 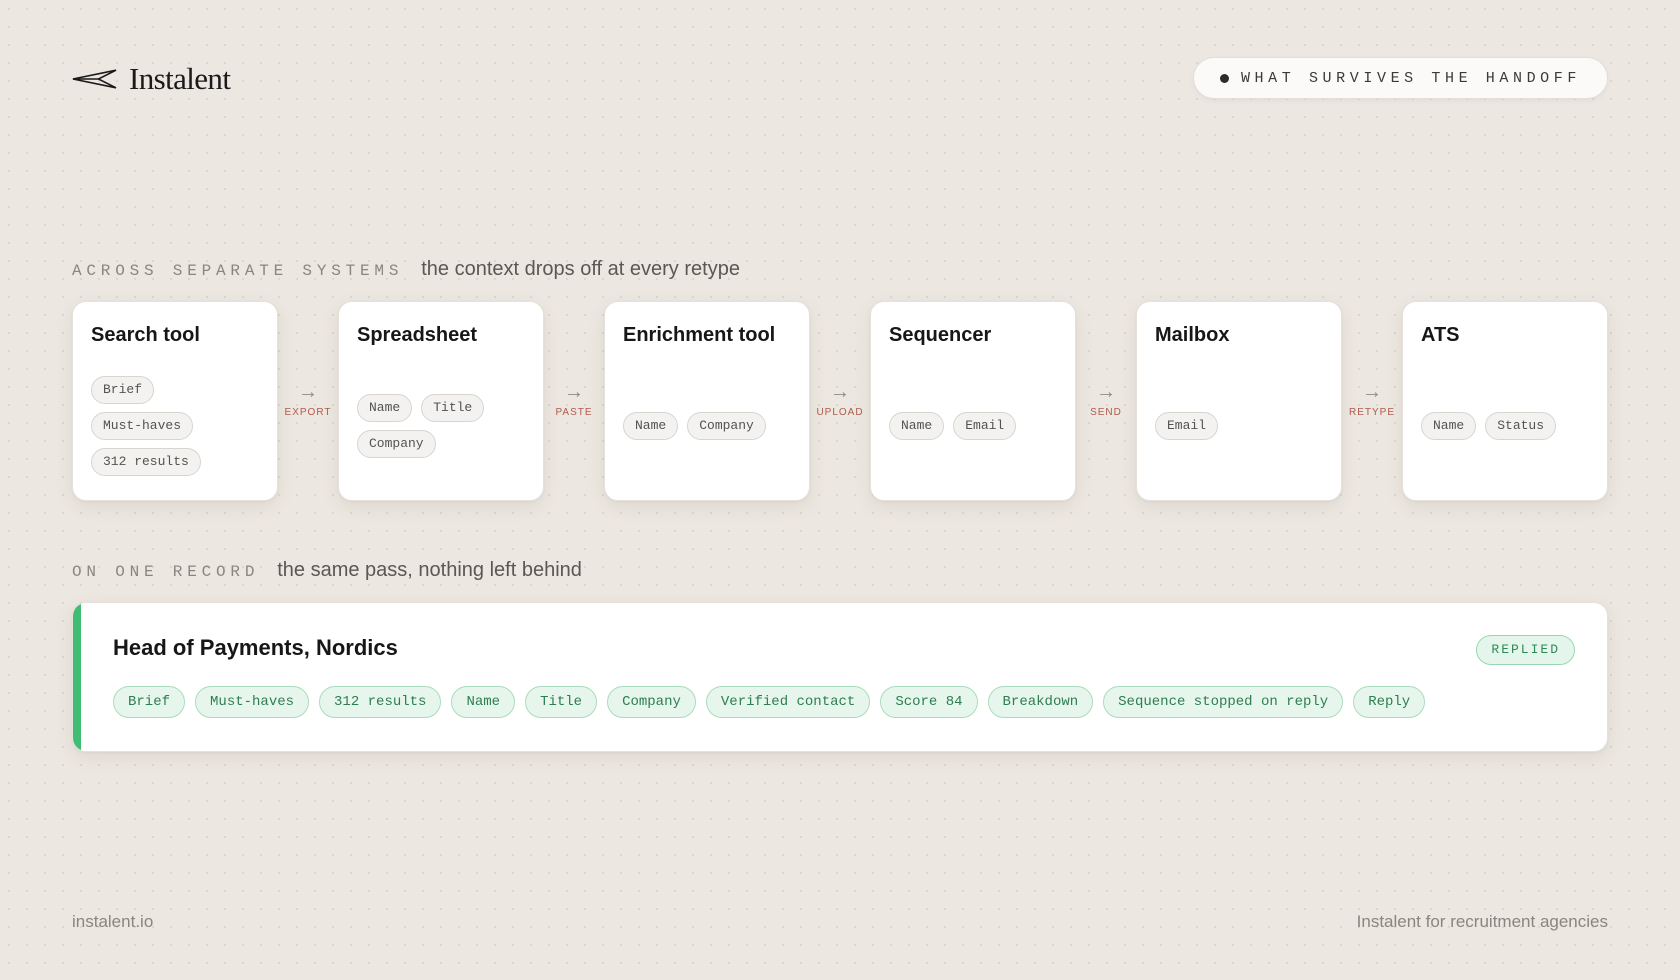 I want to click on record-field-name: Name, so click(x=483, y=702).